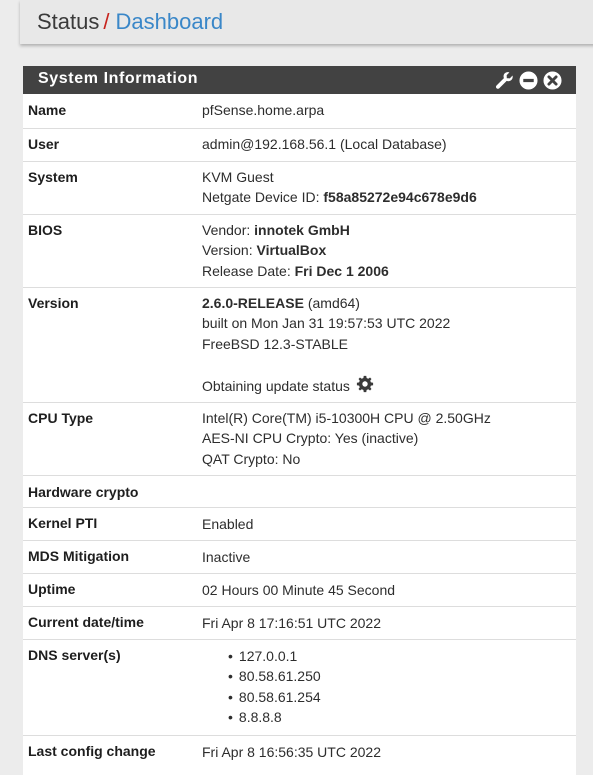 The height and width of the screenshot is (775, 593). I want to click on row-label: DNS server(s), so click(112, 686).